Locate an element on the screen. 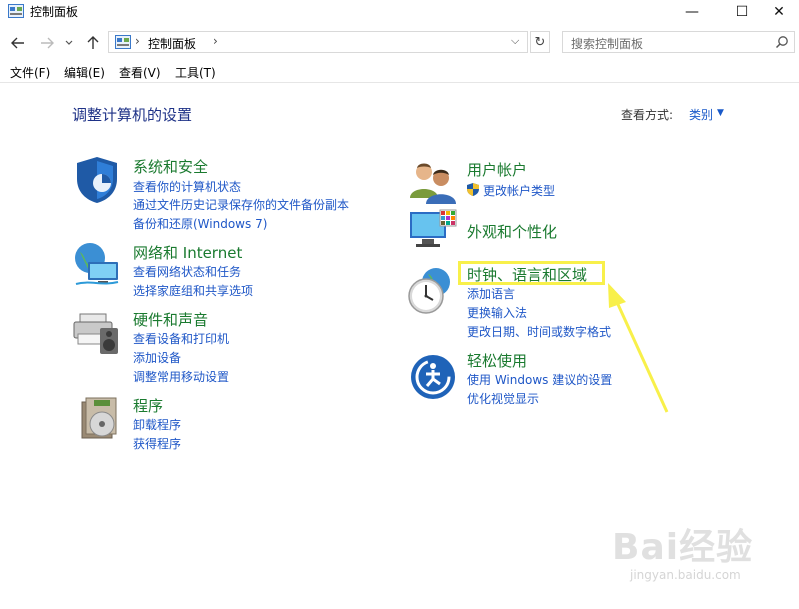  breadcrumb-control-panel: 控制面板 is located at coordinates (172, 43).